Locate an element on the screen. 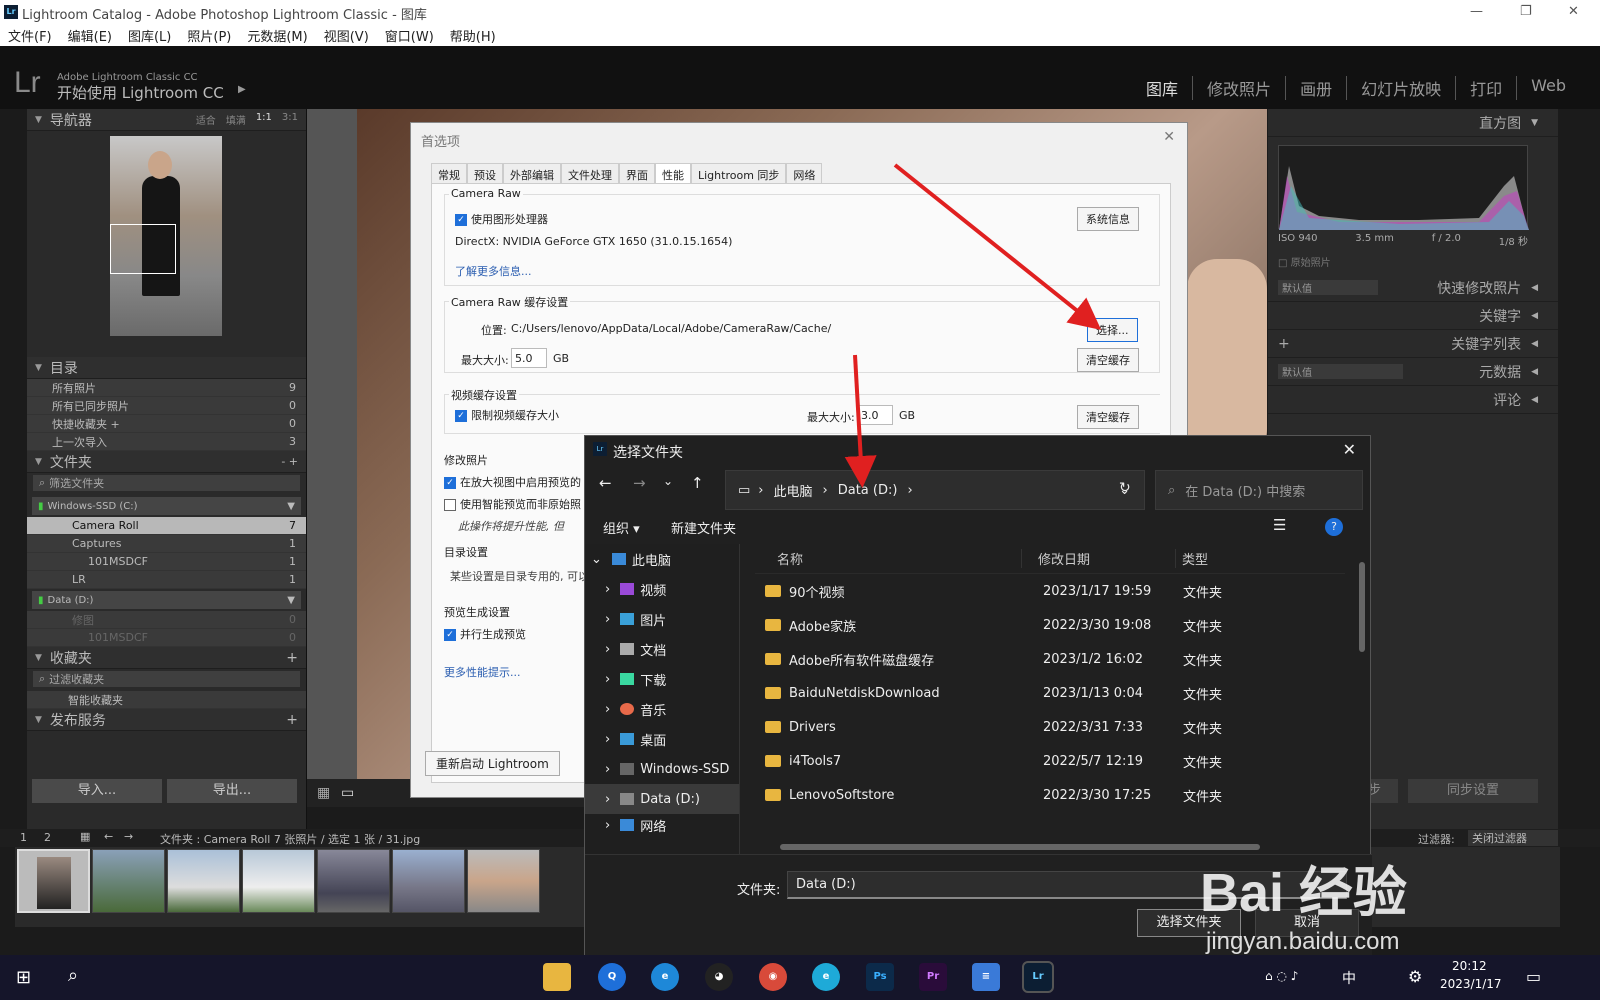  maximize-button: ❐ is located at coordinates (1526, 11).